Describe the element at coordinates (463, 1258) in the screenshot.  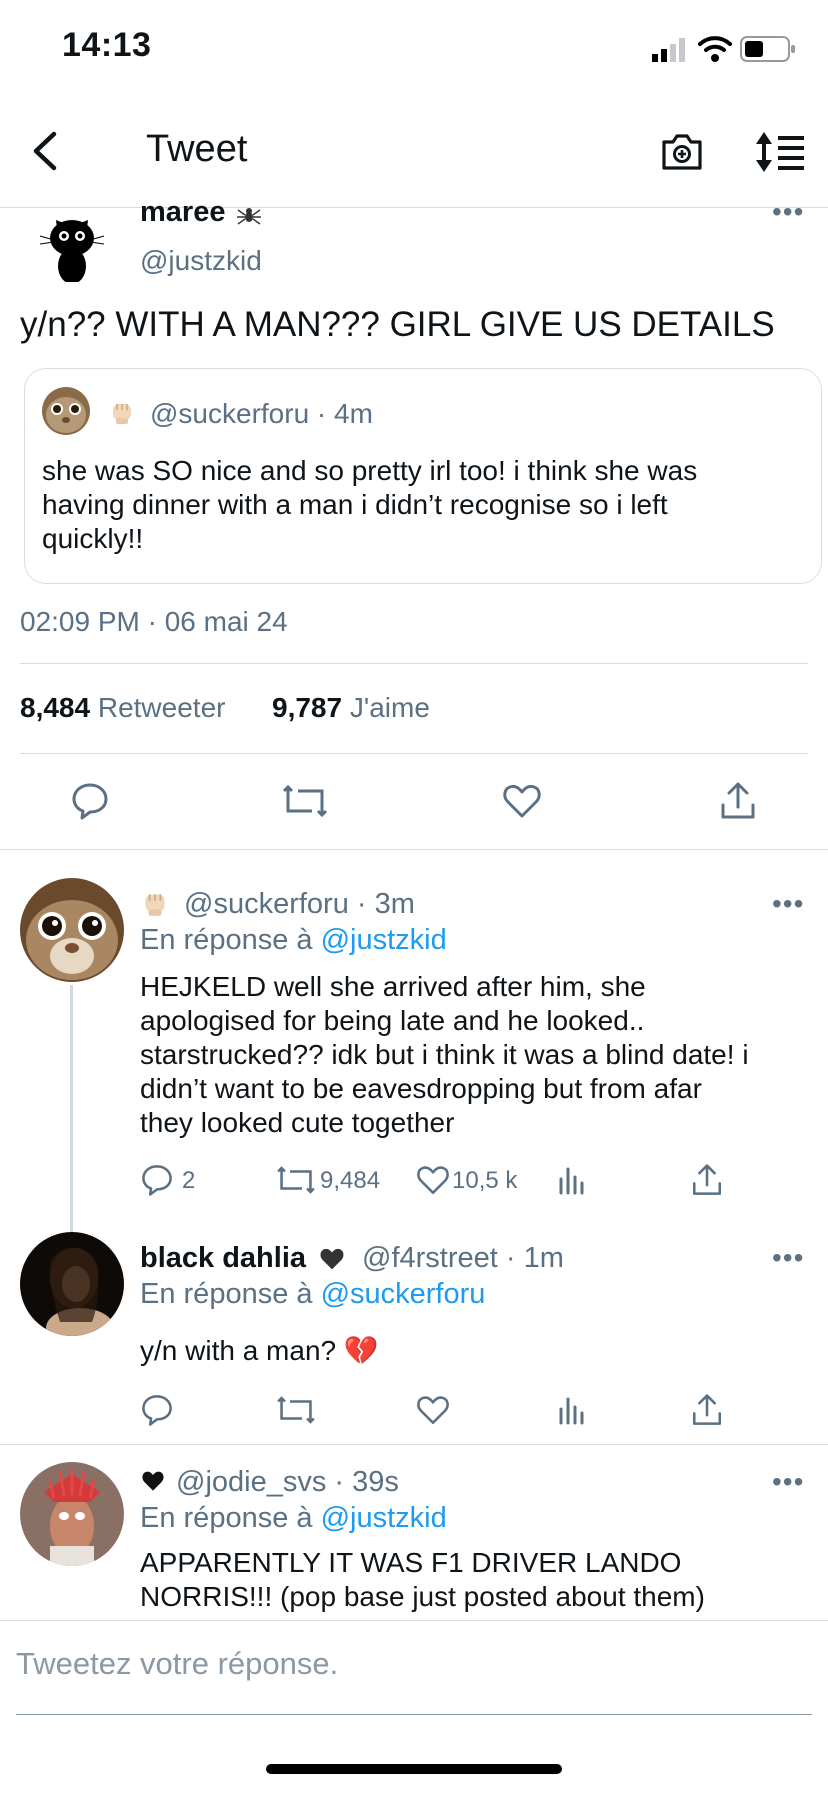
I see `reply-handle-time: @f4rstreet · 1m` at that location.